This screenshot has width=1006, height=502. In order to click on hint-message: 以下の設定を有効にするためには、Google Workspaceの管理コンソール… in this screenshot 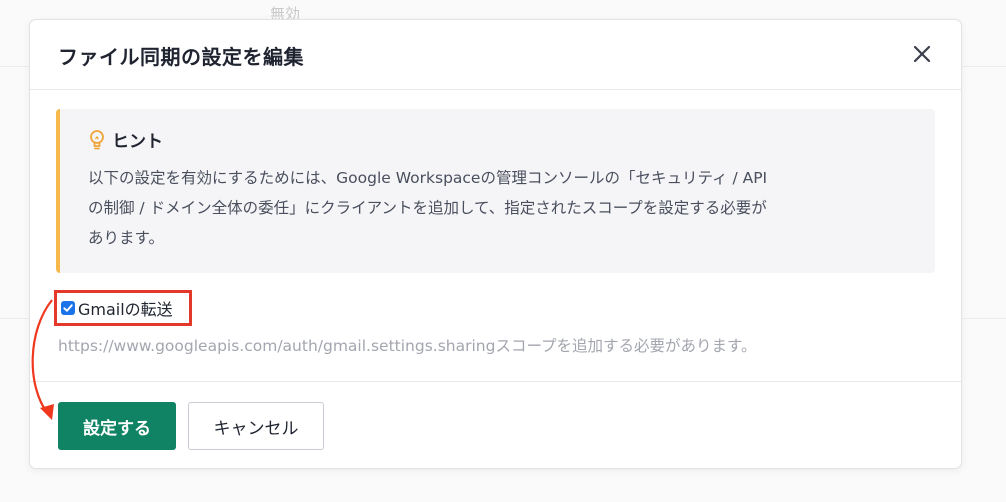, I will do `click(498, 208)`.